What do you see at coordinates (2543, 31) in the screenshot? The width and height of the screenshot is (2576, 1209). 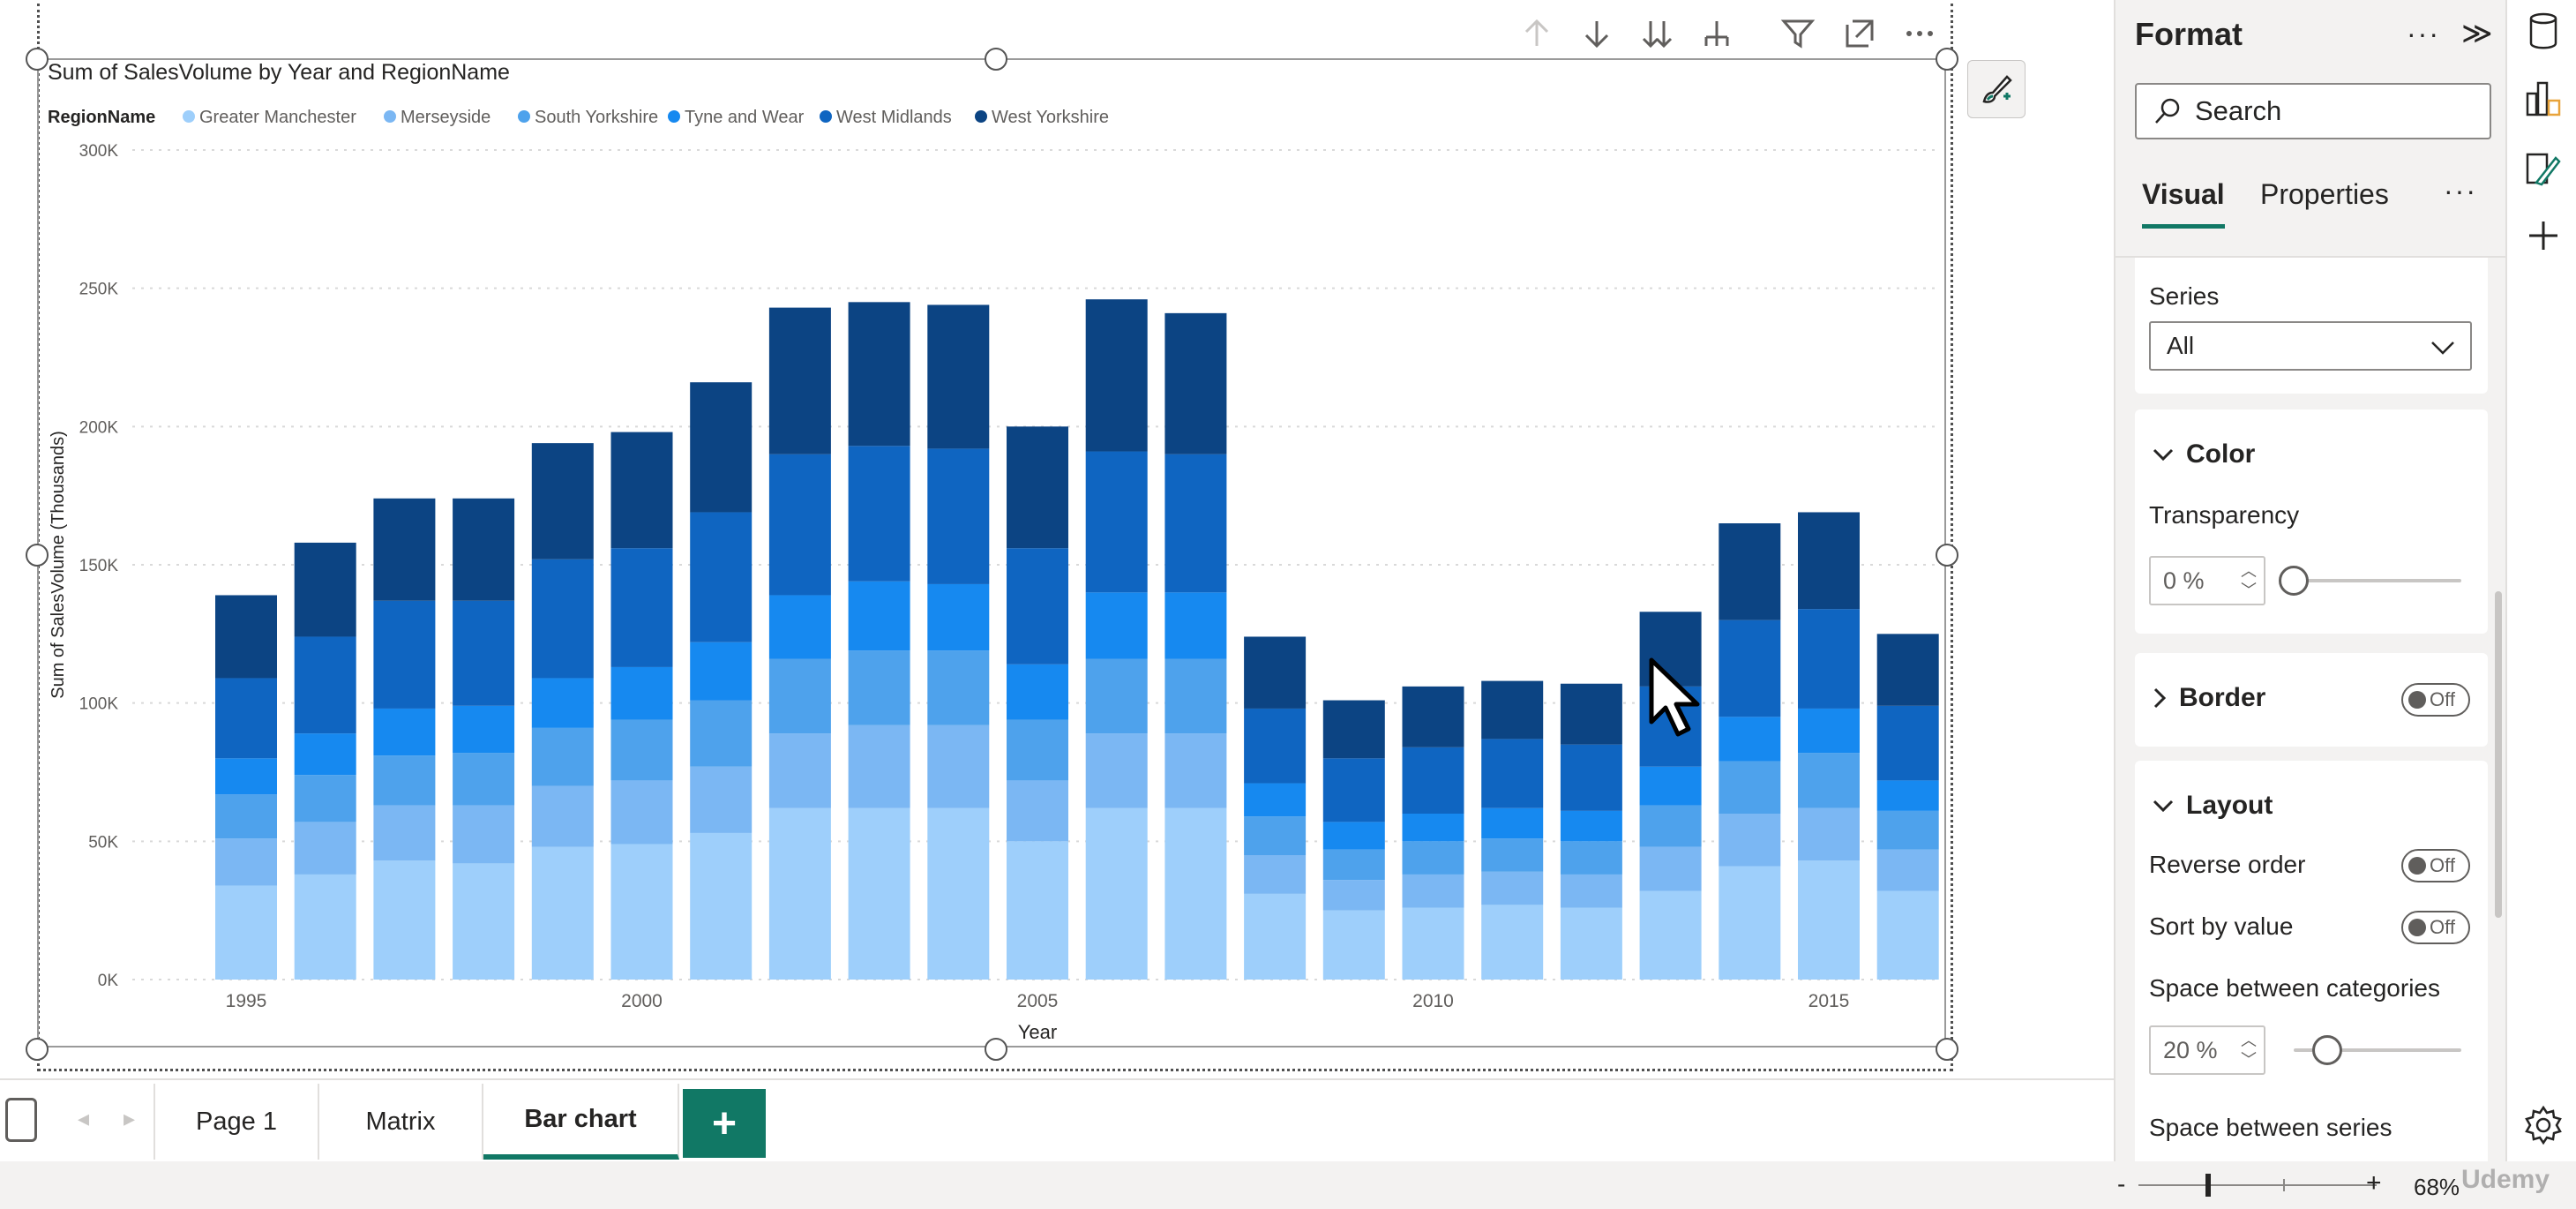 I see `data-pane-icon` at bounding box center [2543, 31].